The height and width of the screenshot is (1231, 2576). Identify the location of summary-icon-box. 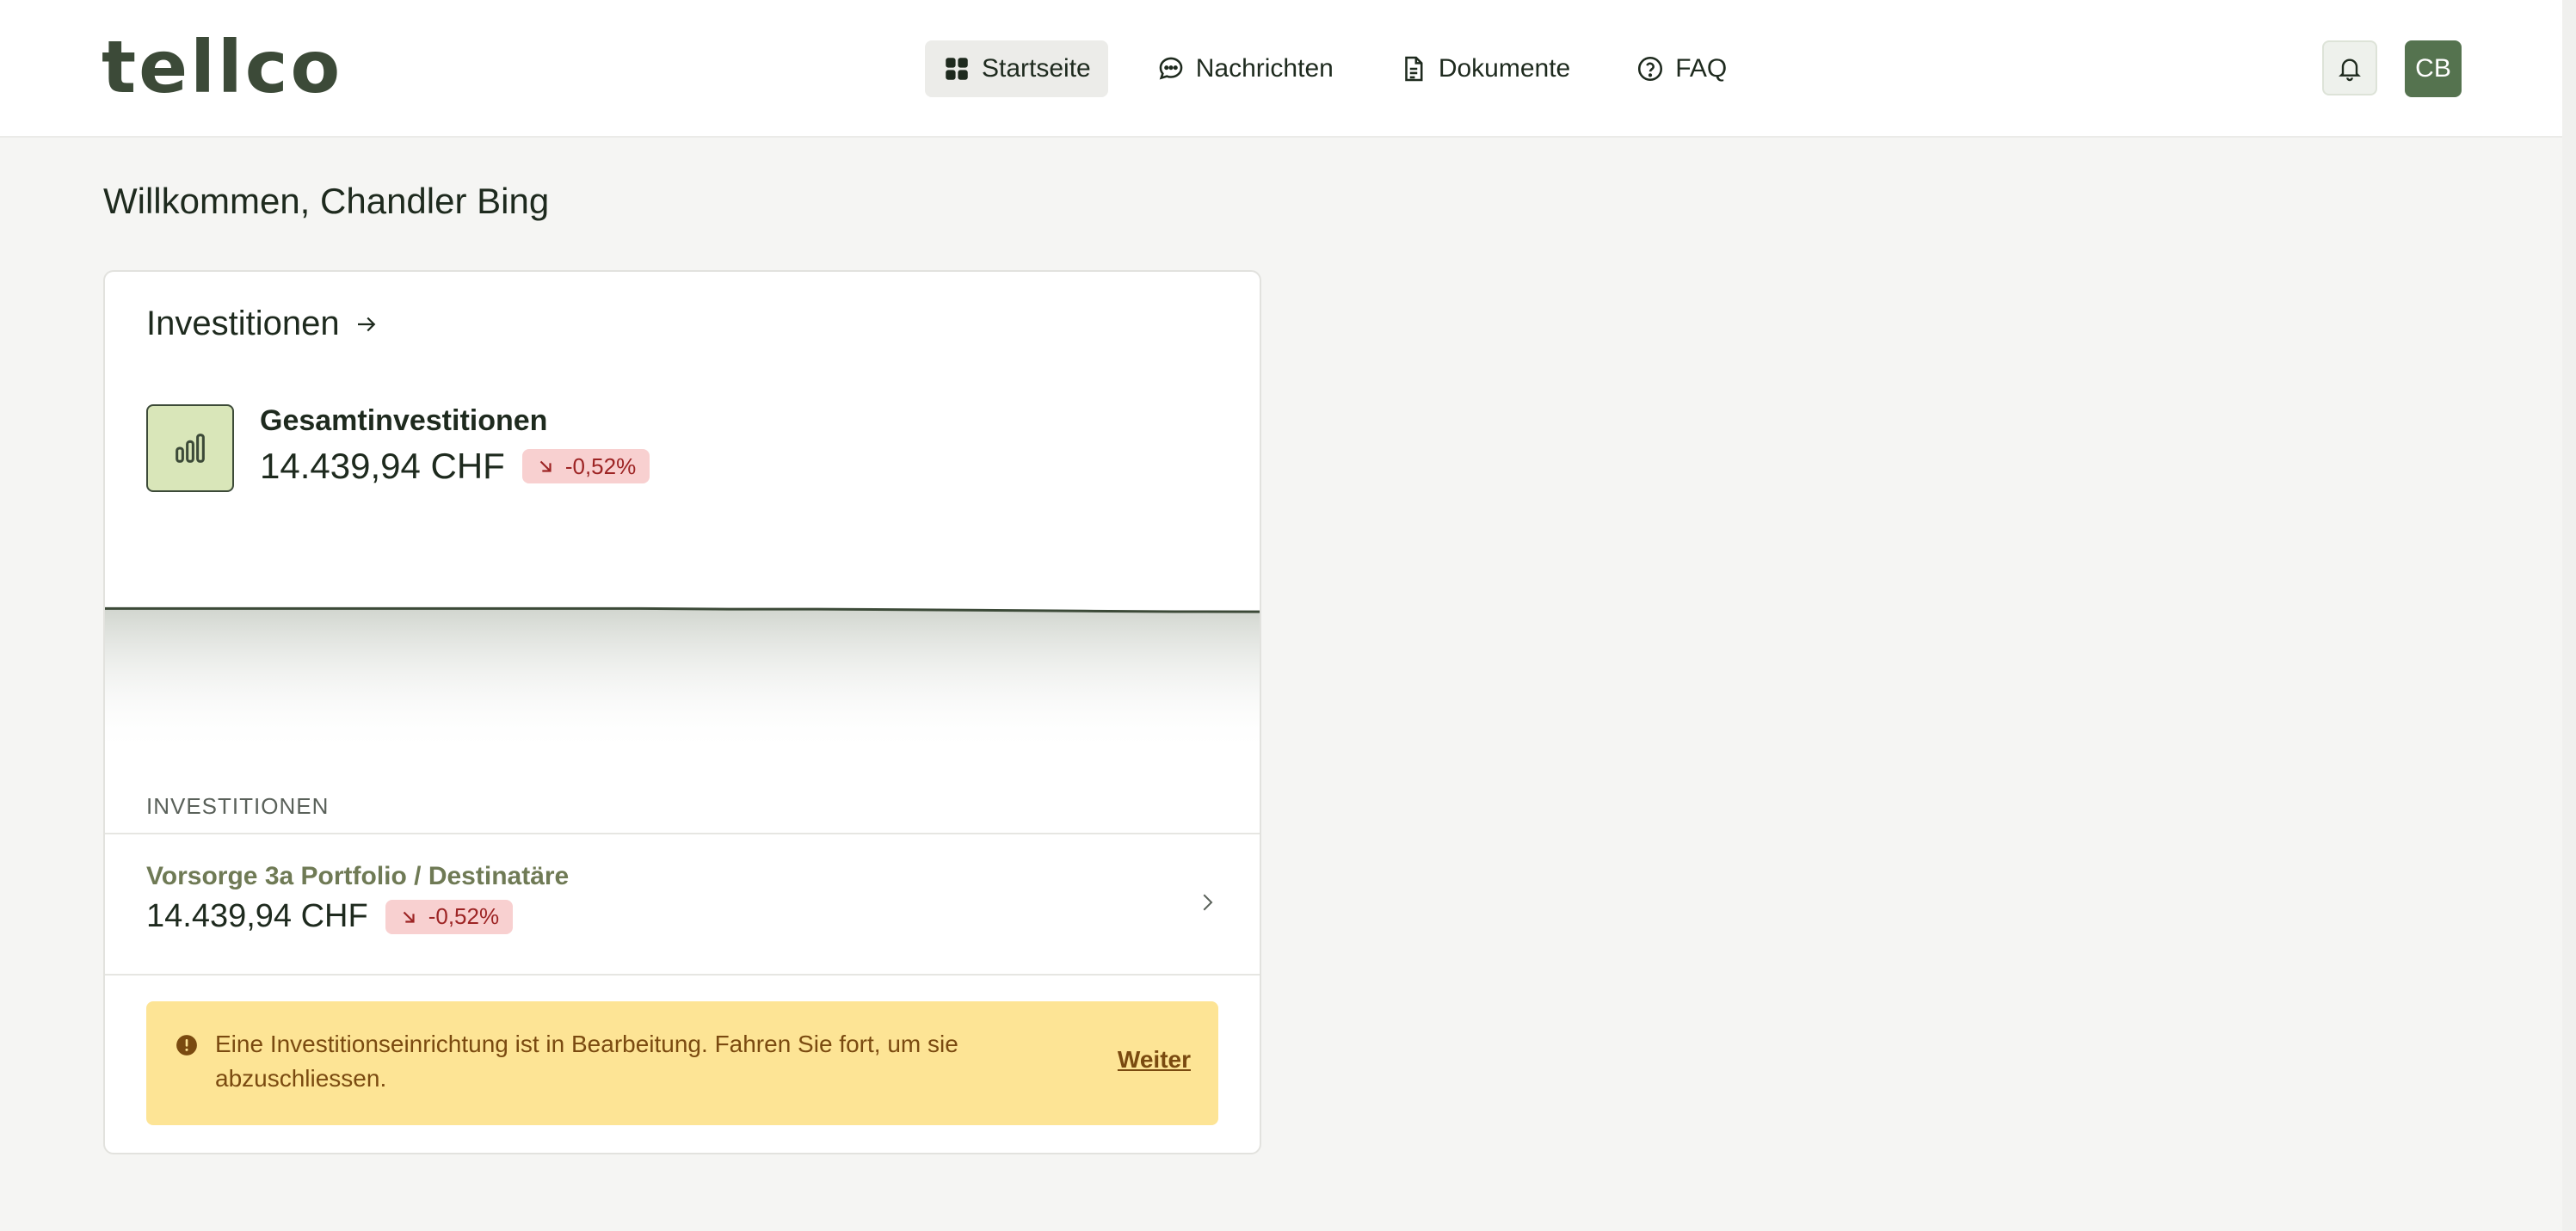
(190, 448).